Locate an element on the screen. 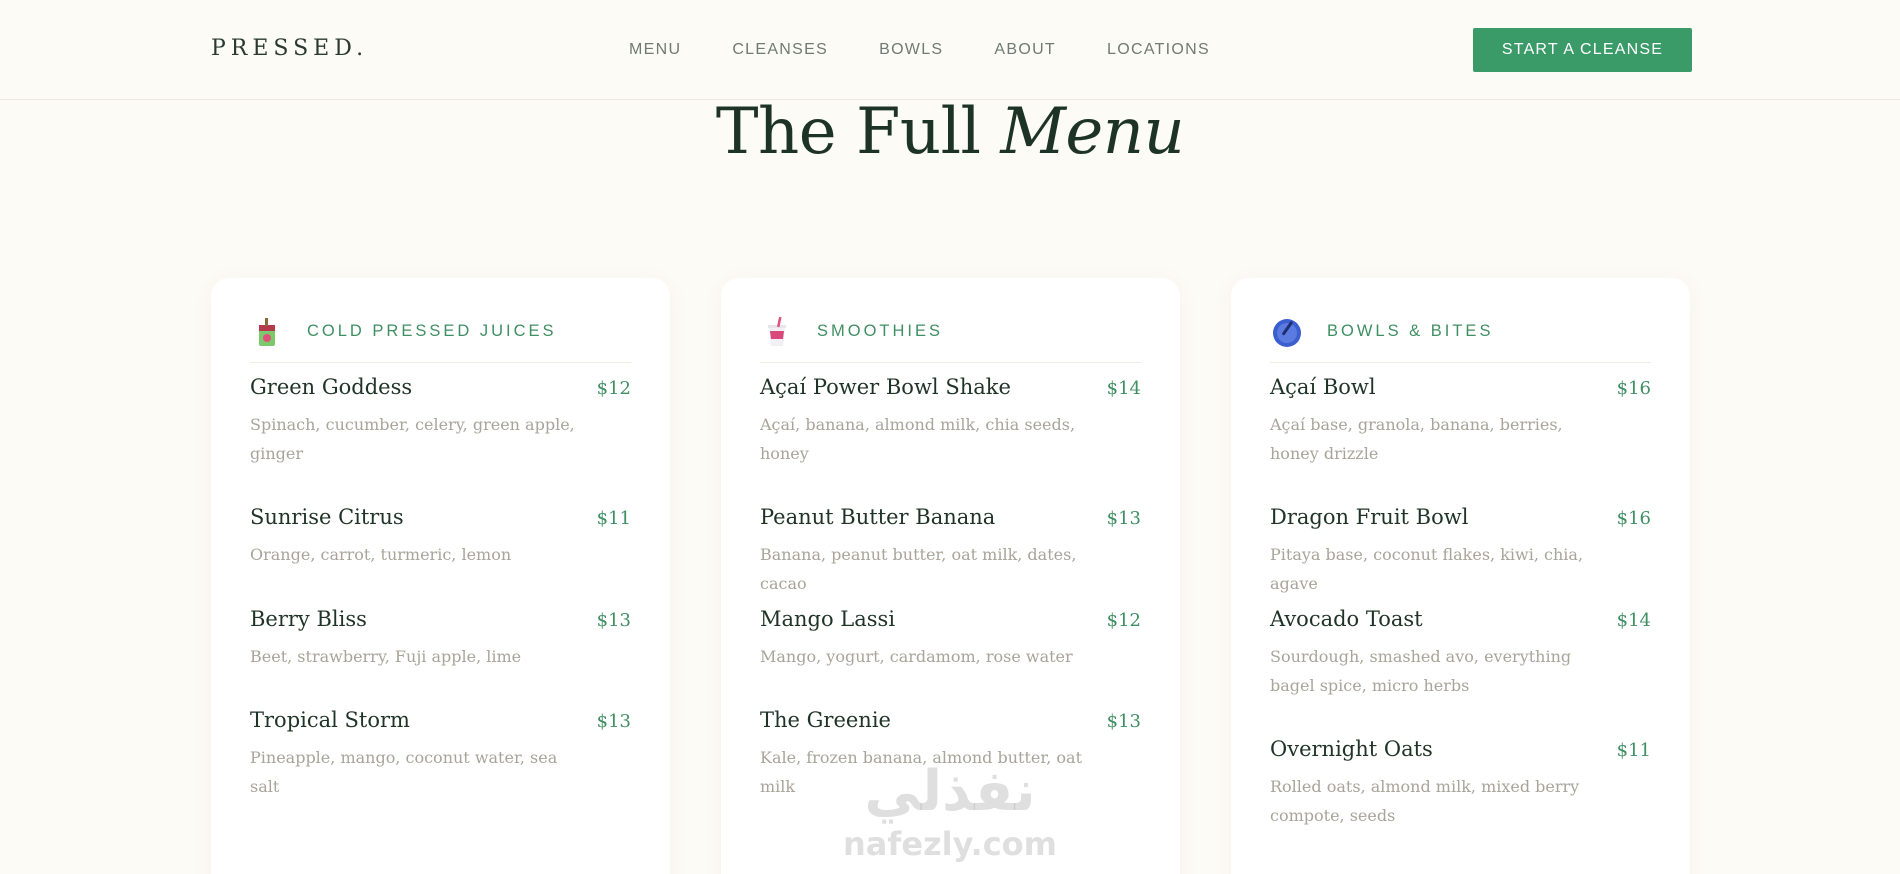  card-header: BOWLS & BITES is located at coordinates (1460, 340).